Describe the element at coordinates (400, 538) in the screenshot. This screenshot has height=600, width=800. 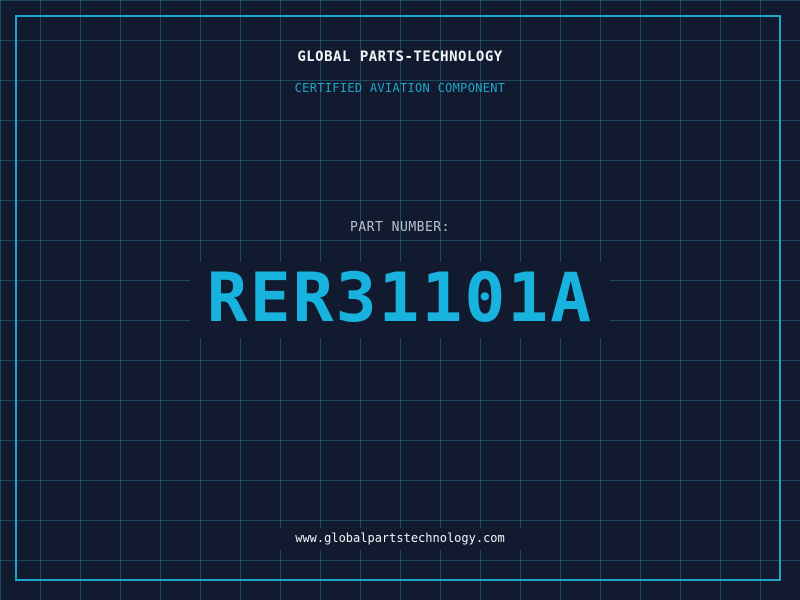
I see `website-url: www.globalpartstechnology.com` at that location.